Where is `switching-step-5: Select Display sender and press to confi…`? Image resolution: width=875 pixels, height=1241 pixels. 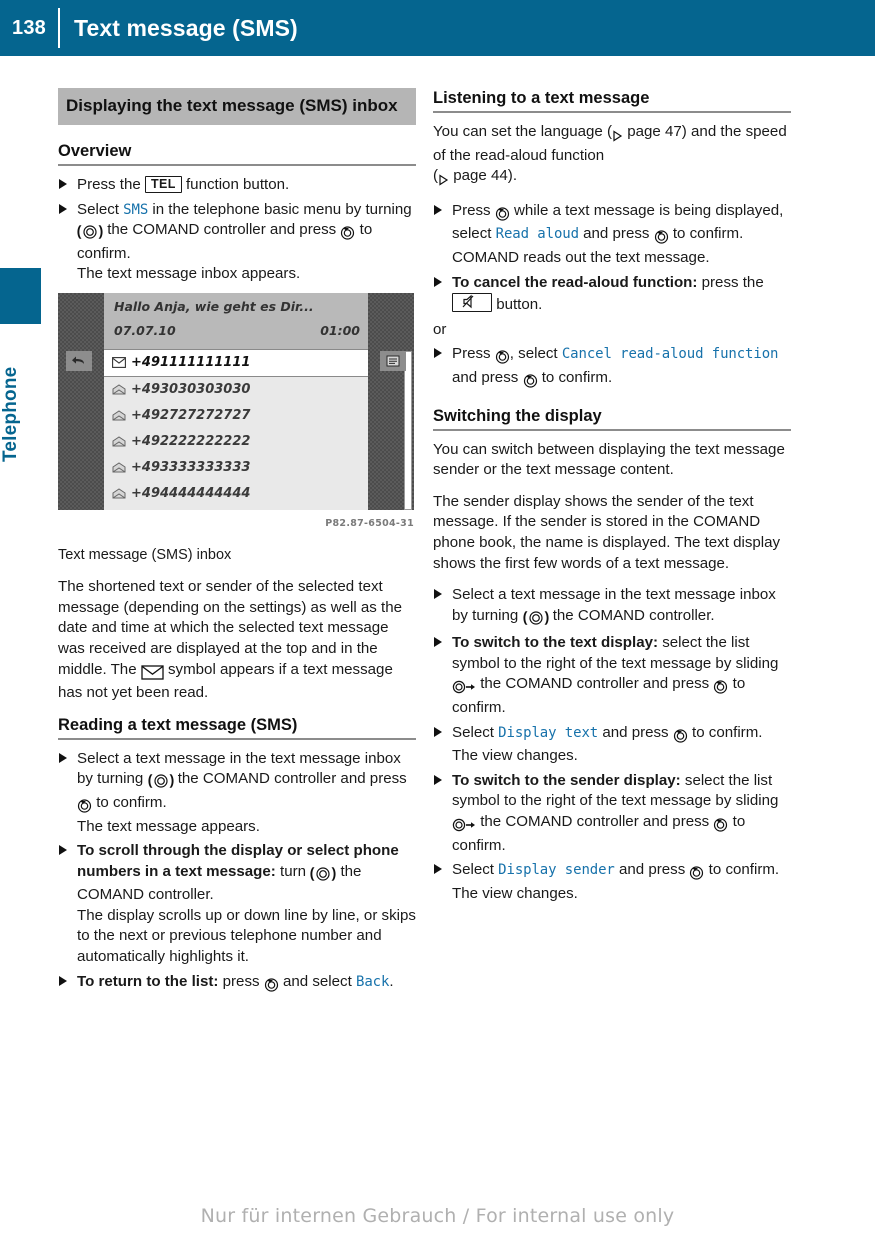
switching-step-5: Select Display sender and press to confi… is located at coordinates (612, 882).